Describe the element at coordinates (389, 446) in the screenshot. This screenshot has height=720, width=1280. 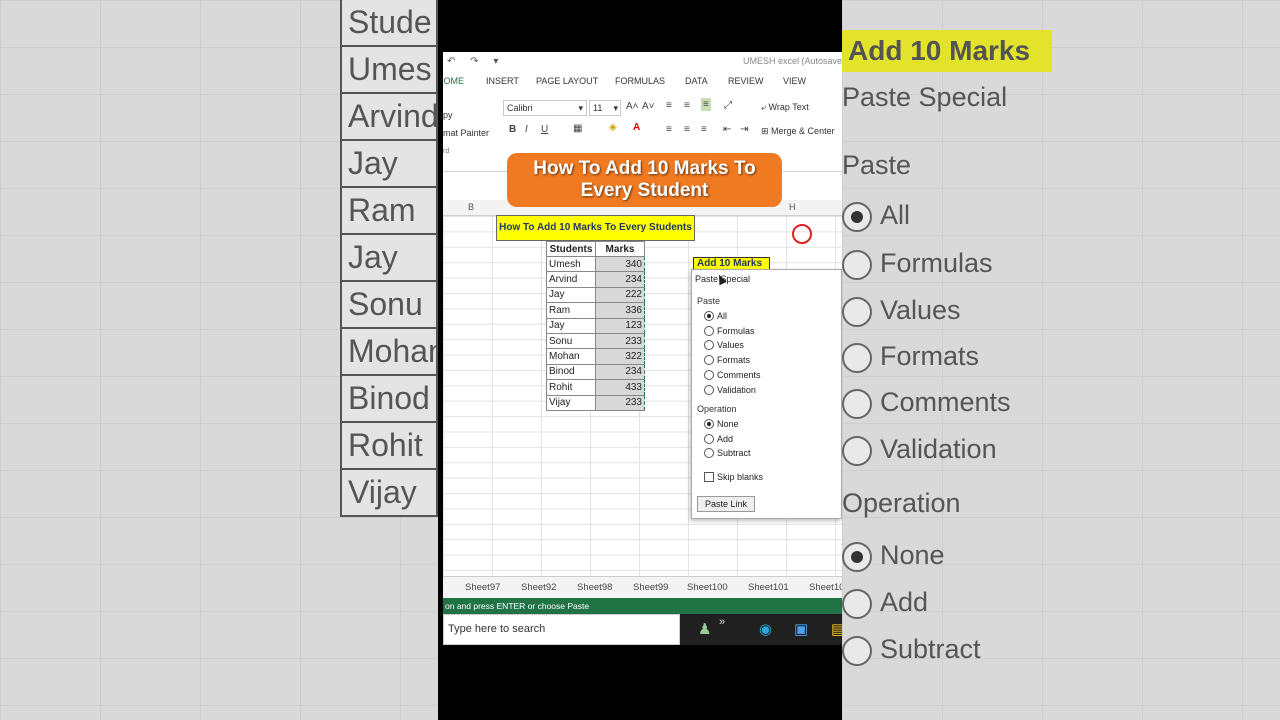
I see `background-name-cell: Rohit` at that location.